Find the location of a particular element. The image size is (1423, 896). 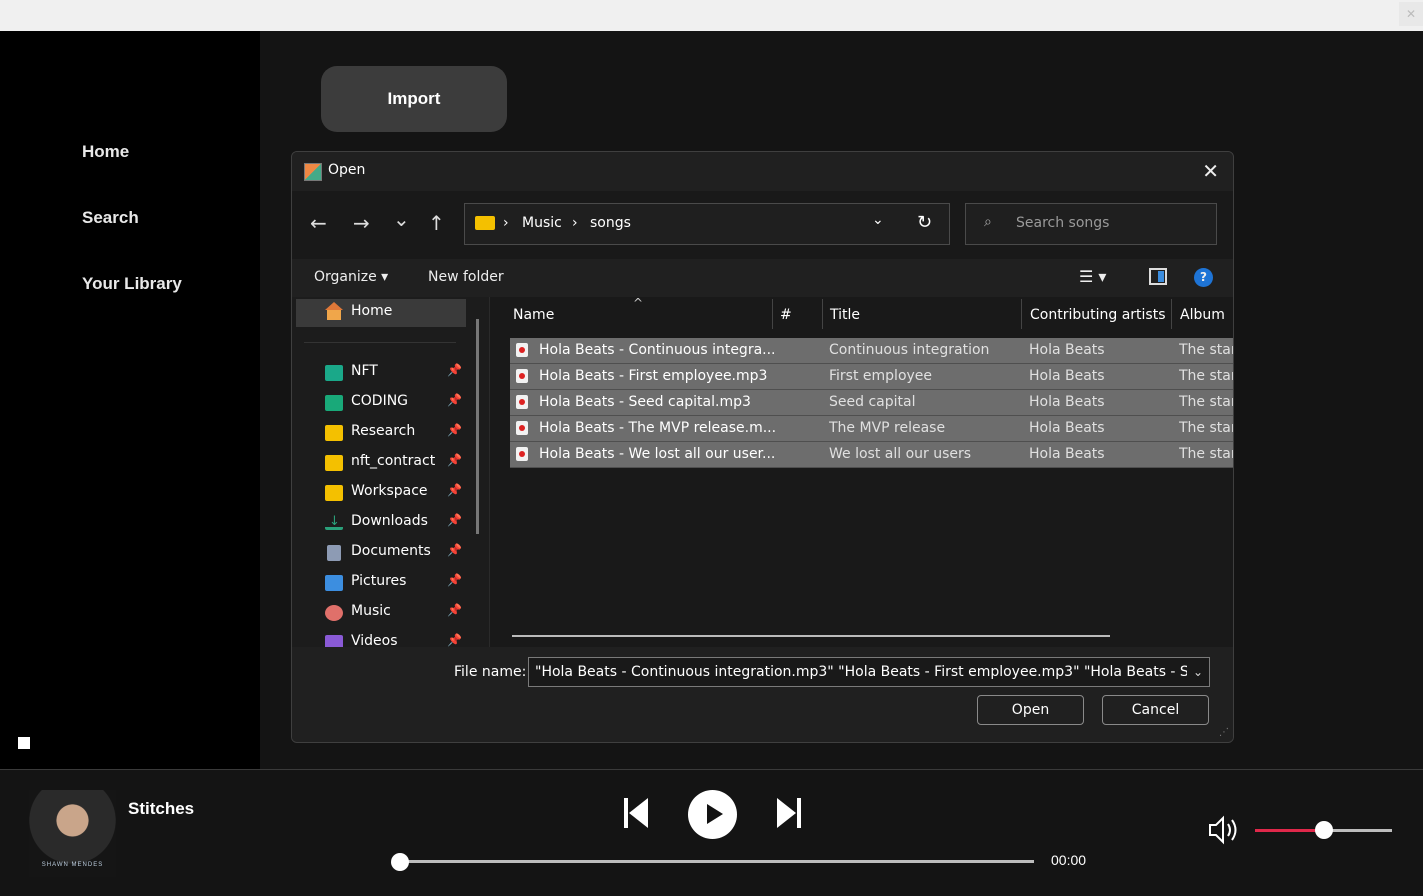

nav-item-label: nft_contract is located at coordinates (393, 461).